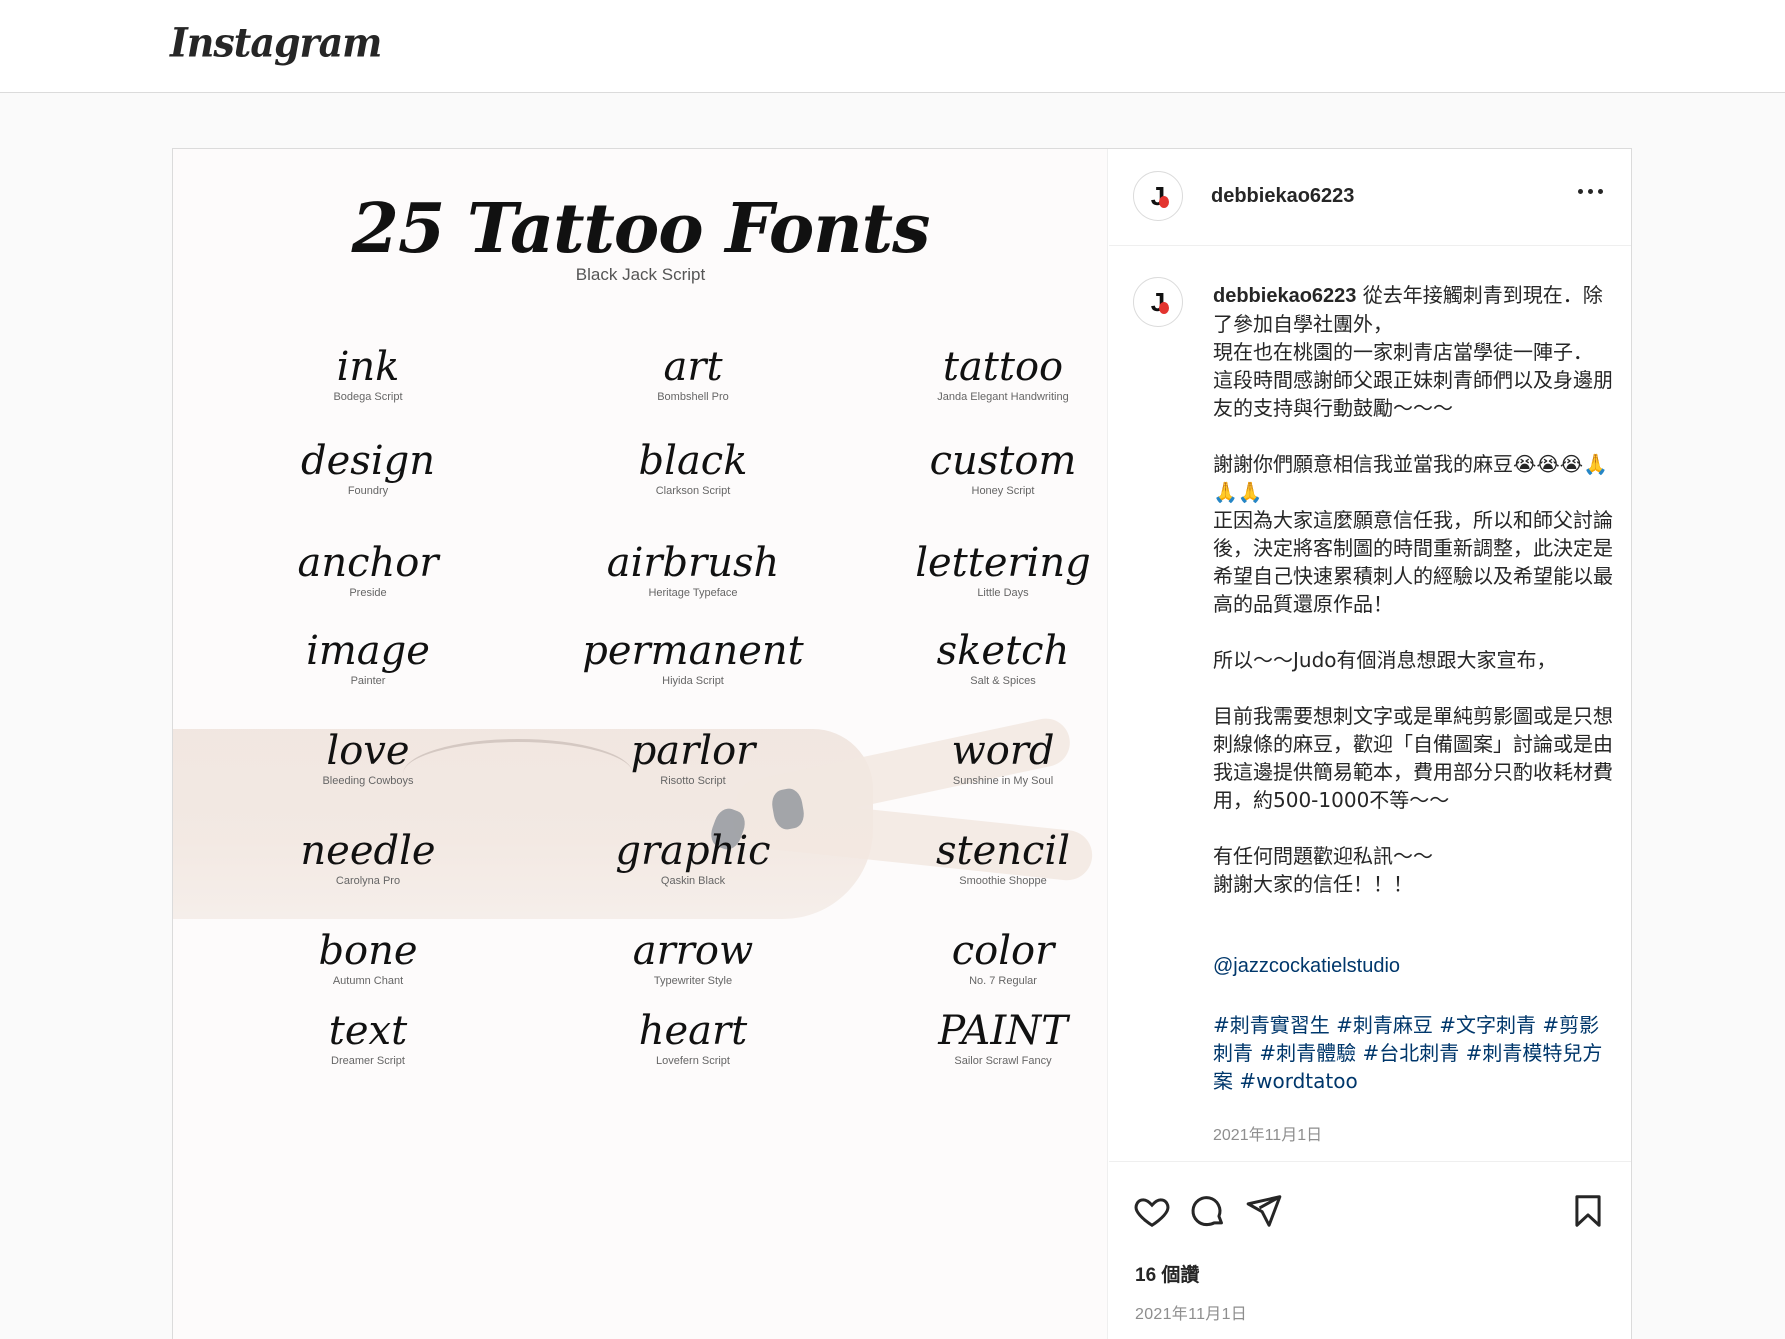 The image size is (1785, 1339). I want to click on font-sample-word: needle, so click(368, 851).